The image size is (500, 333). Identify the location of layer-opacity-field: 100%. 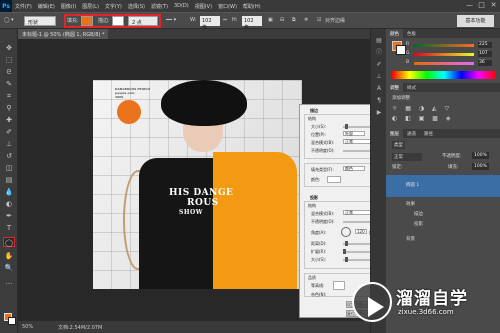
(480, 155).